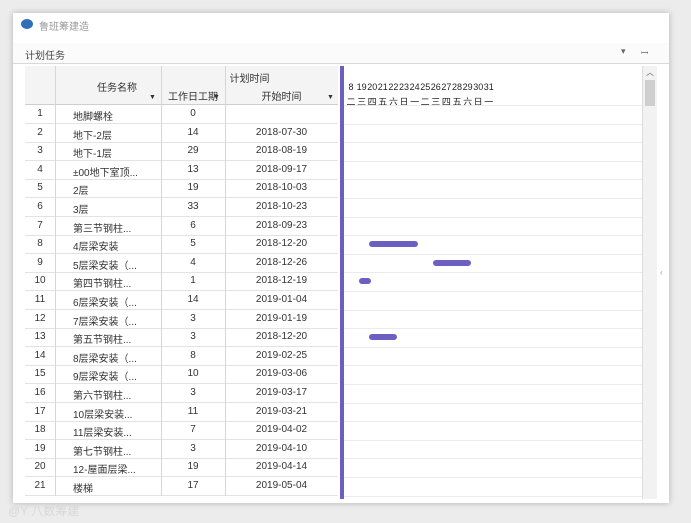 The height and width of the screenshot is (523, 691). I want to click on gantt-weekday: 二, so click(351, 102).